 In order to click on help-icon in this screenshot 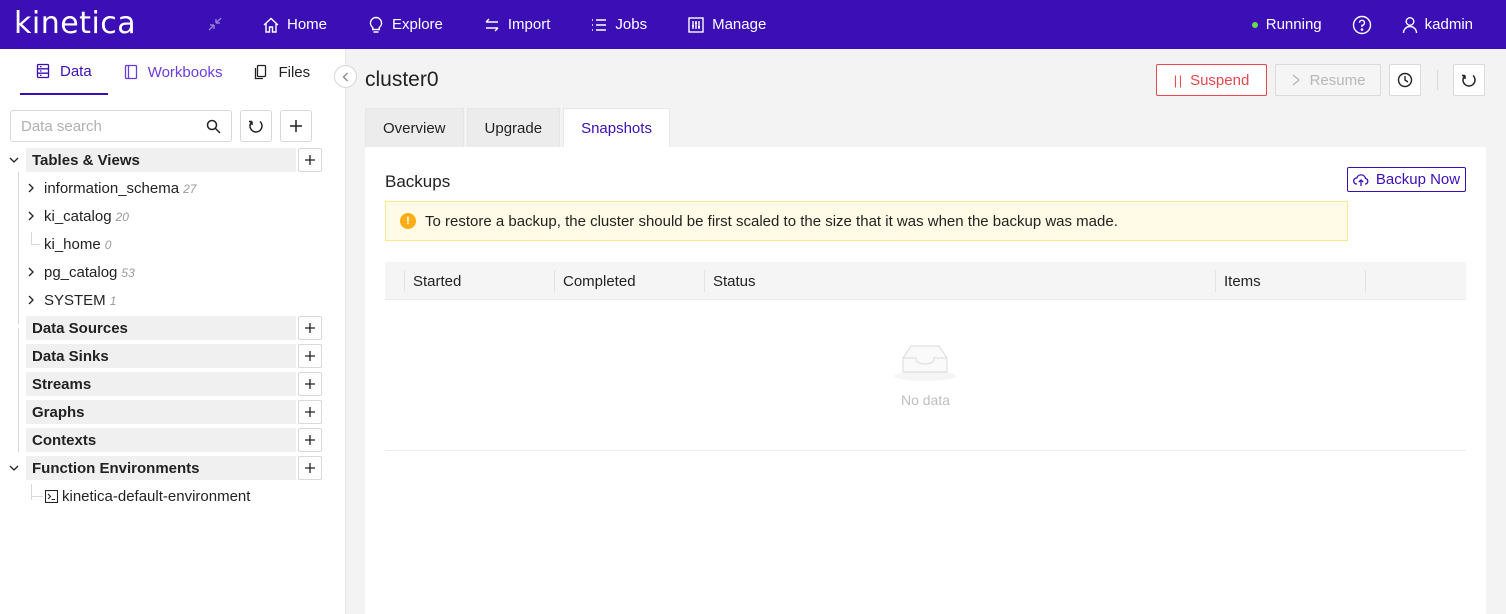, I will do `click(1362, 25)`.